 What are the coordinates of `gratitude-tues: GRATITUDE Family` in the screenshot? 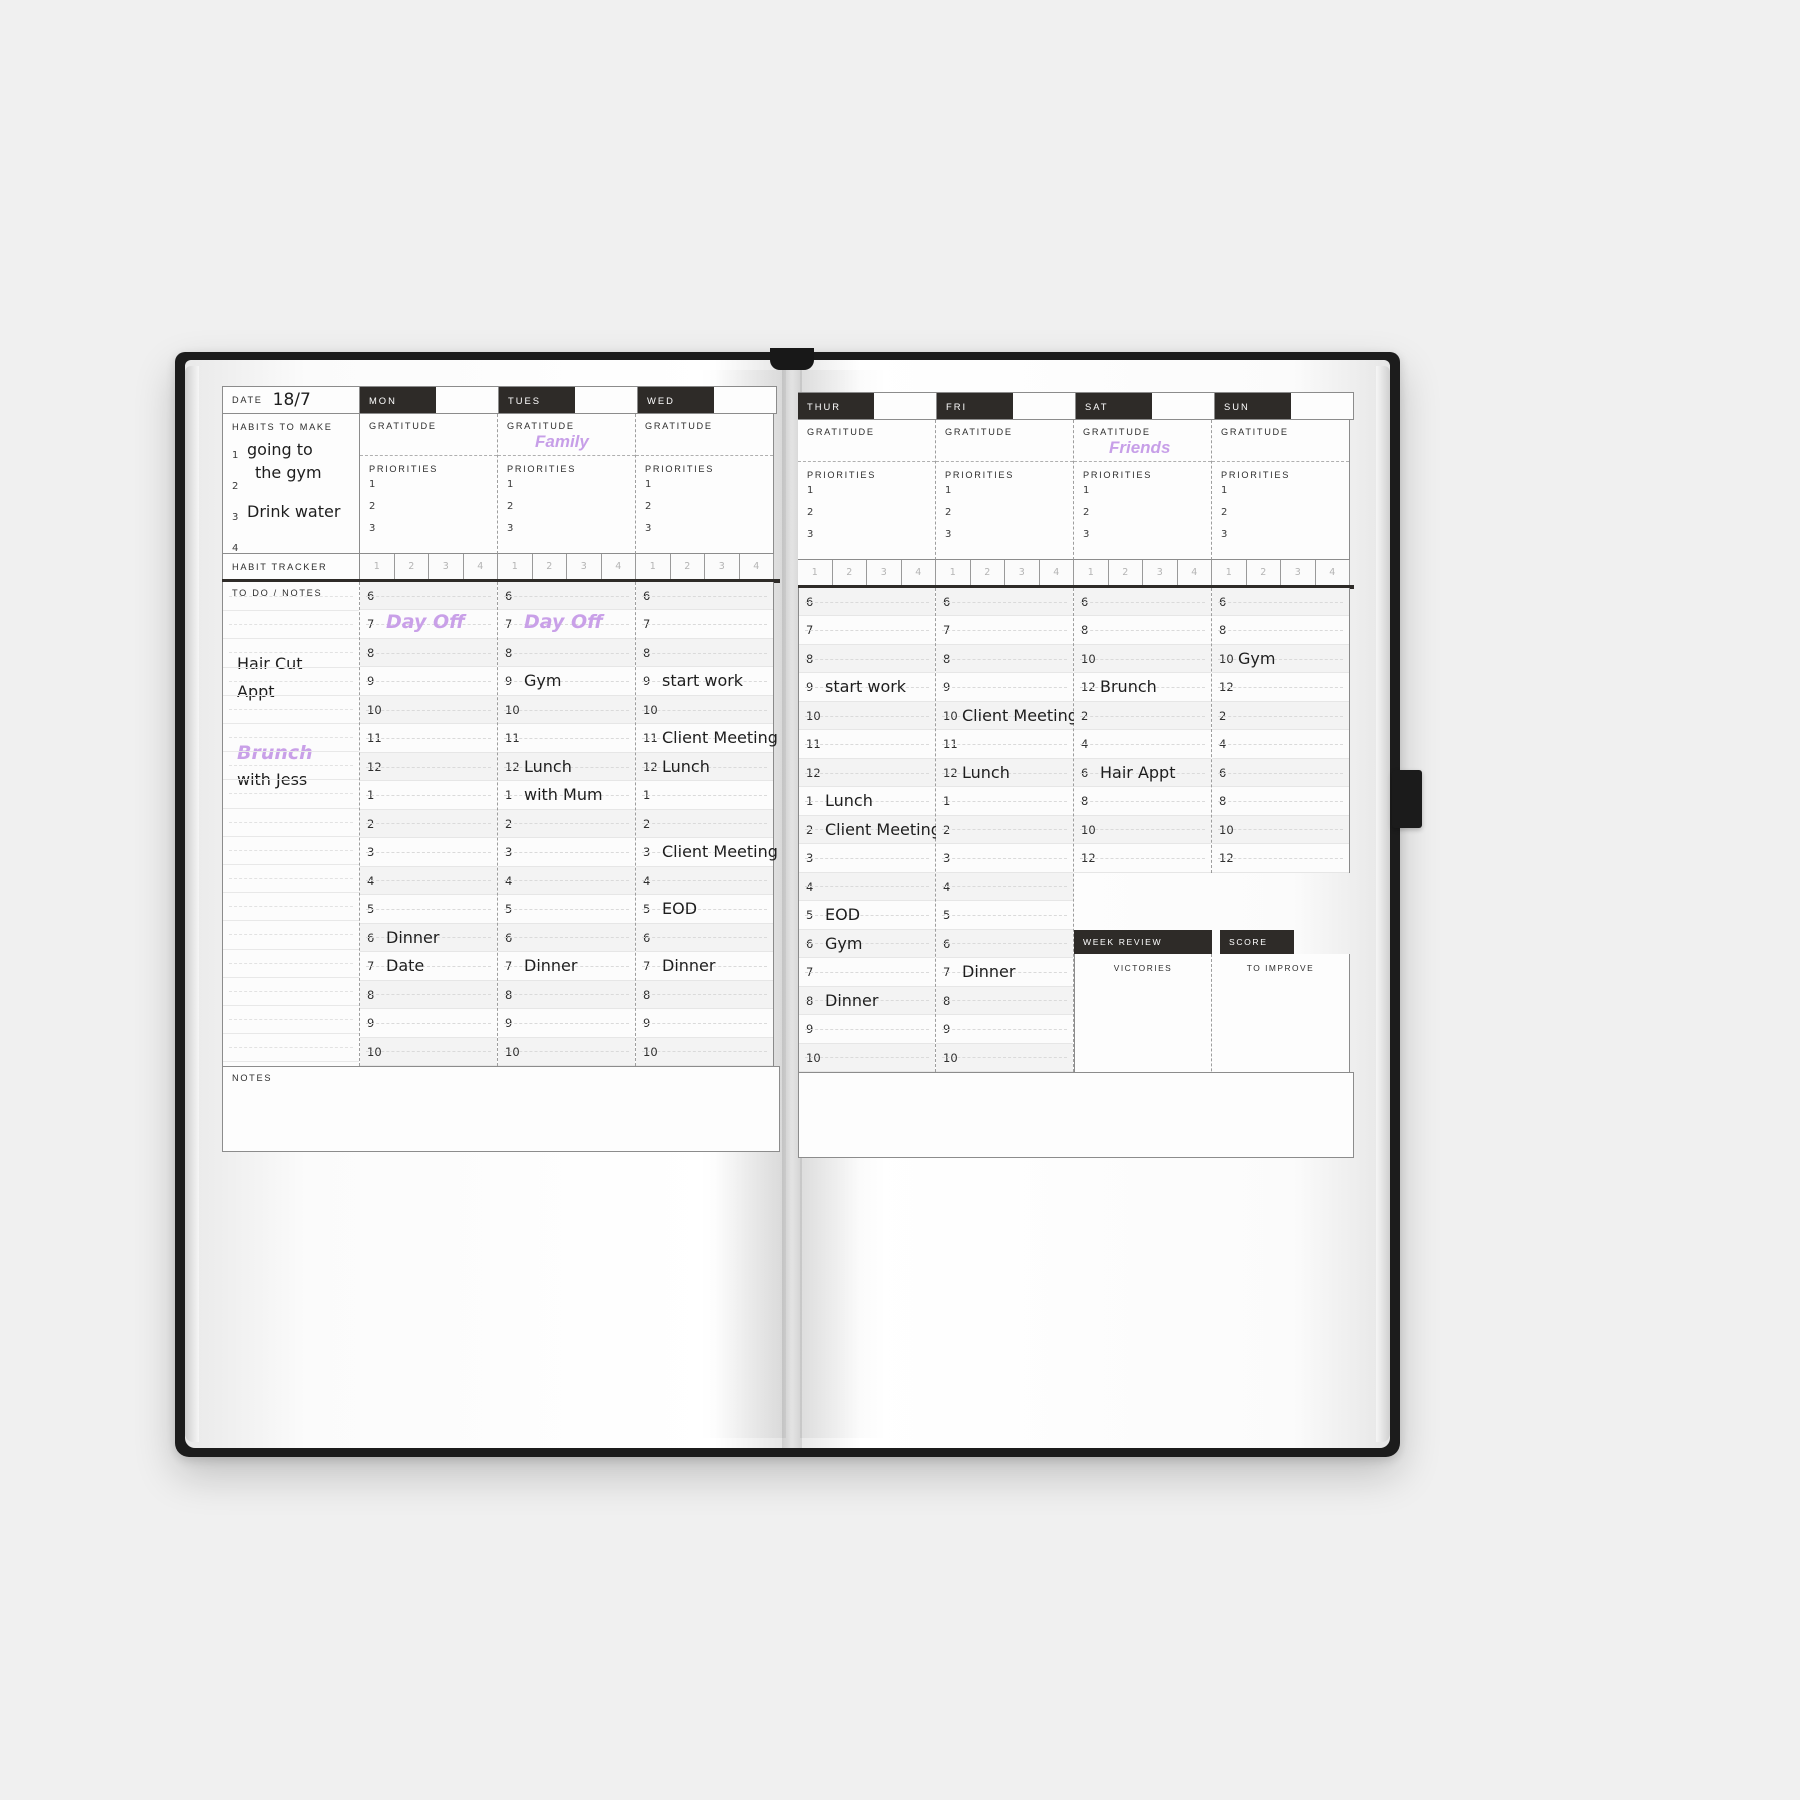 It's located at (566, 435).